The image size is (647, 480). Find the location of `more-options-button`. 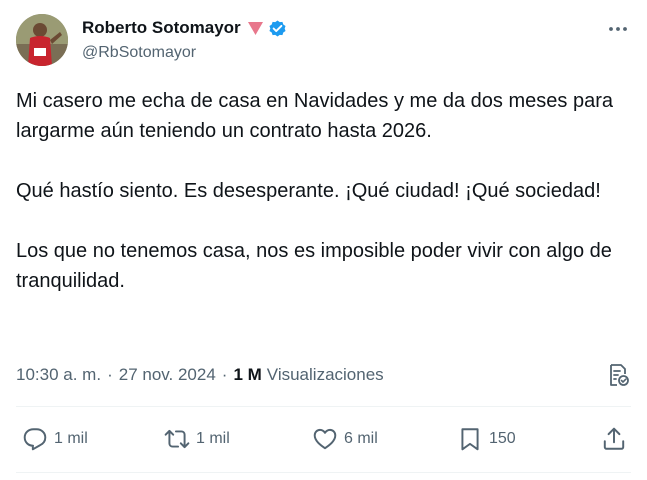

more-options-button is located at coordinates (618, 29).